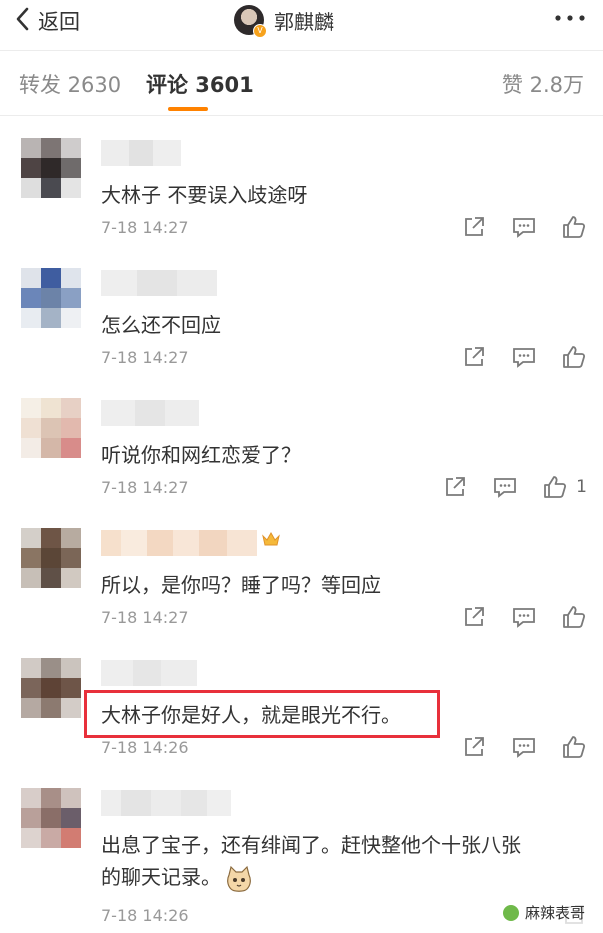 The height and width of the screenshot is (933, 603). Describe the element at coordinates (70, 84) in the screenshot. I see `tab-repost: 转发 2630` at that location.